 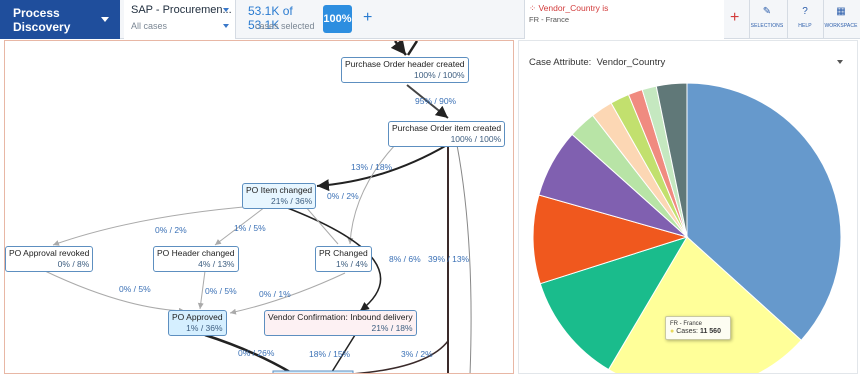 I want to click on node-name: PO Approved, so click(x=197, y=317).